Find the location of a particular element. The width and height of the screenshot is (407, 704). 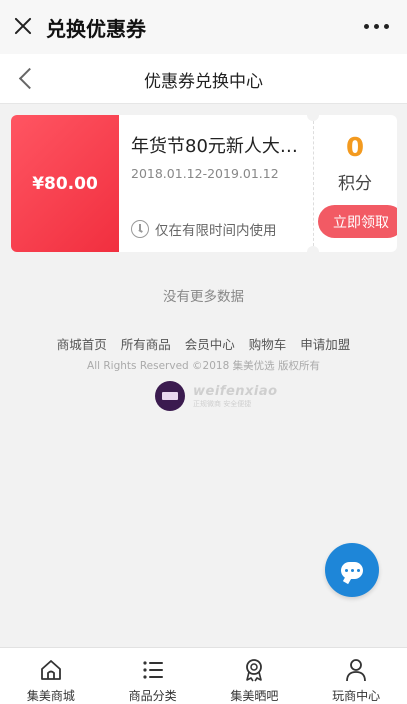

coupon-value-panel: ¥80.00 is located at coordinates (65, 183).